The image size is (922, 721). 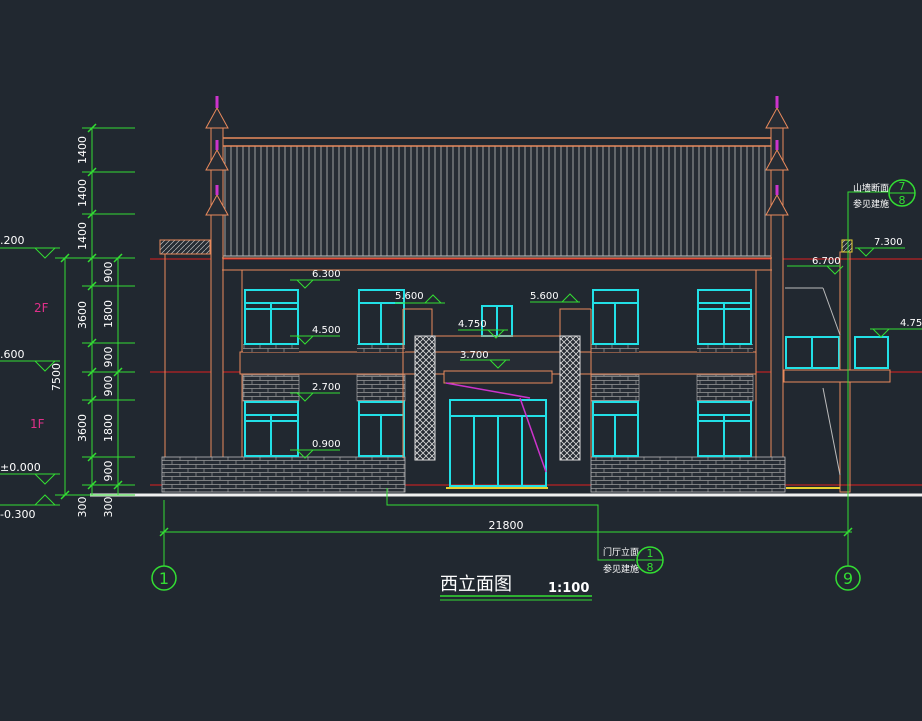 What do you see at coordinates (12, 354) in the screenshot?
I see `level-left-mid: .600` at bounding box center [12, 354].